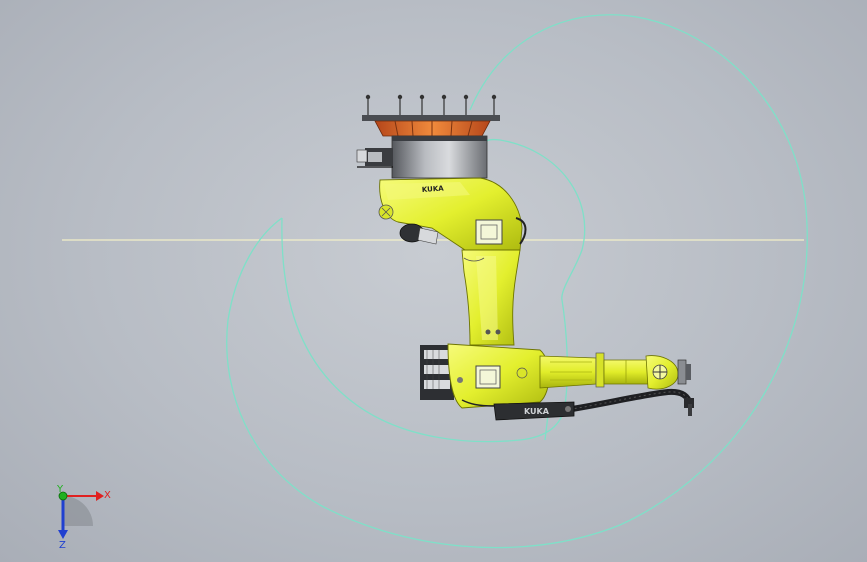 The width and height of the screenshot is (867, 562). Describe the element at coordinates (107, 495) in the screenshot. I see `triad-x-label: X` at that location.